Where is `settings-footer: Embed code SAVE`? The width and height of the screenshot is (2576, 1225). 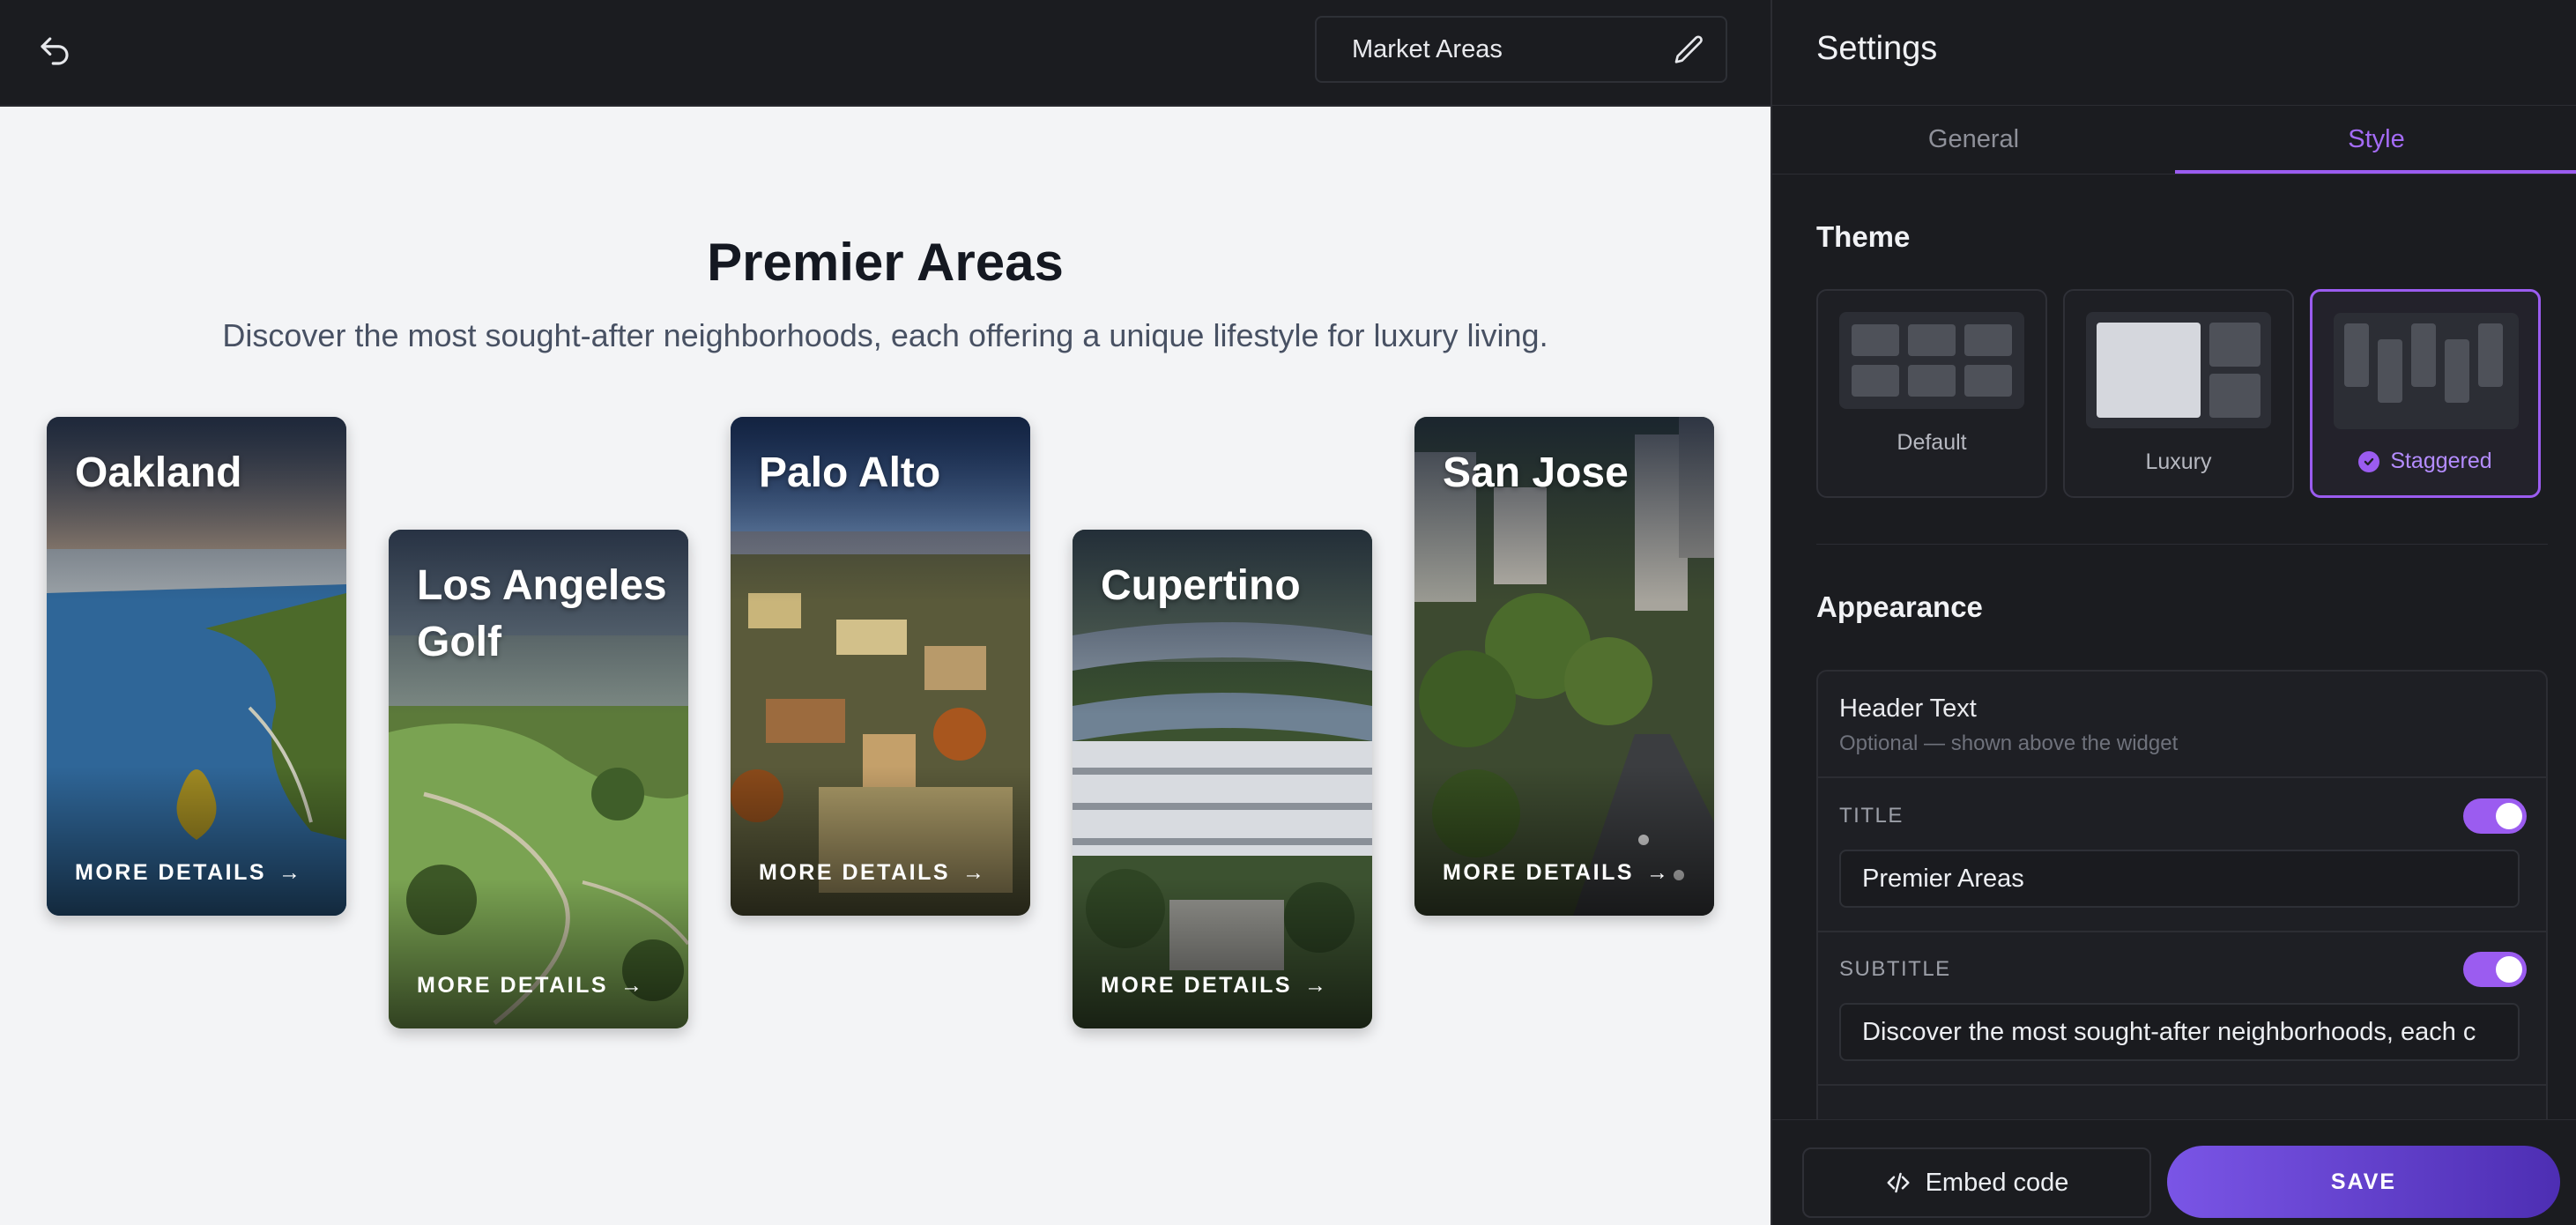
settings-footer: Embed code SAVE is located at coordinates (2174, 1172).